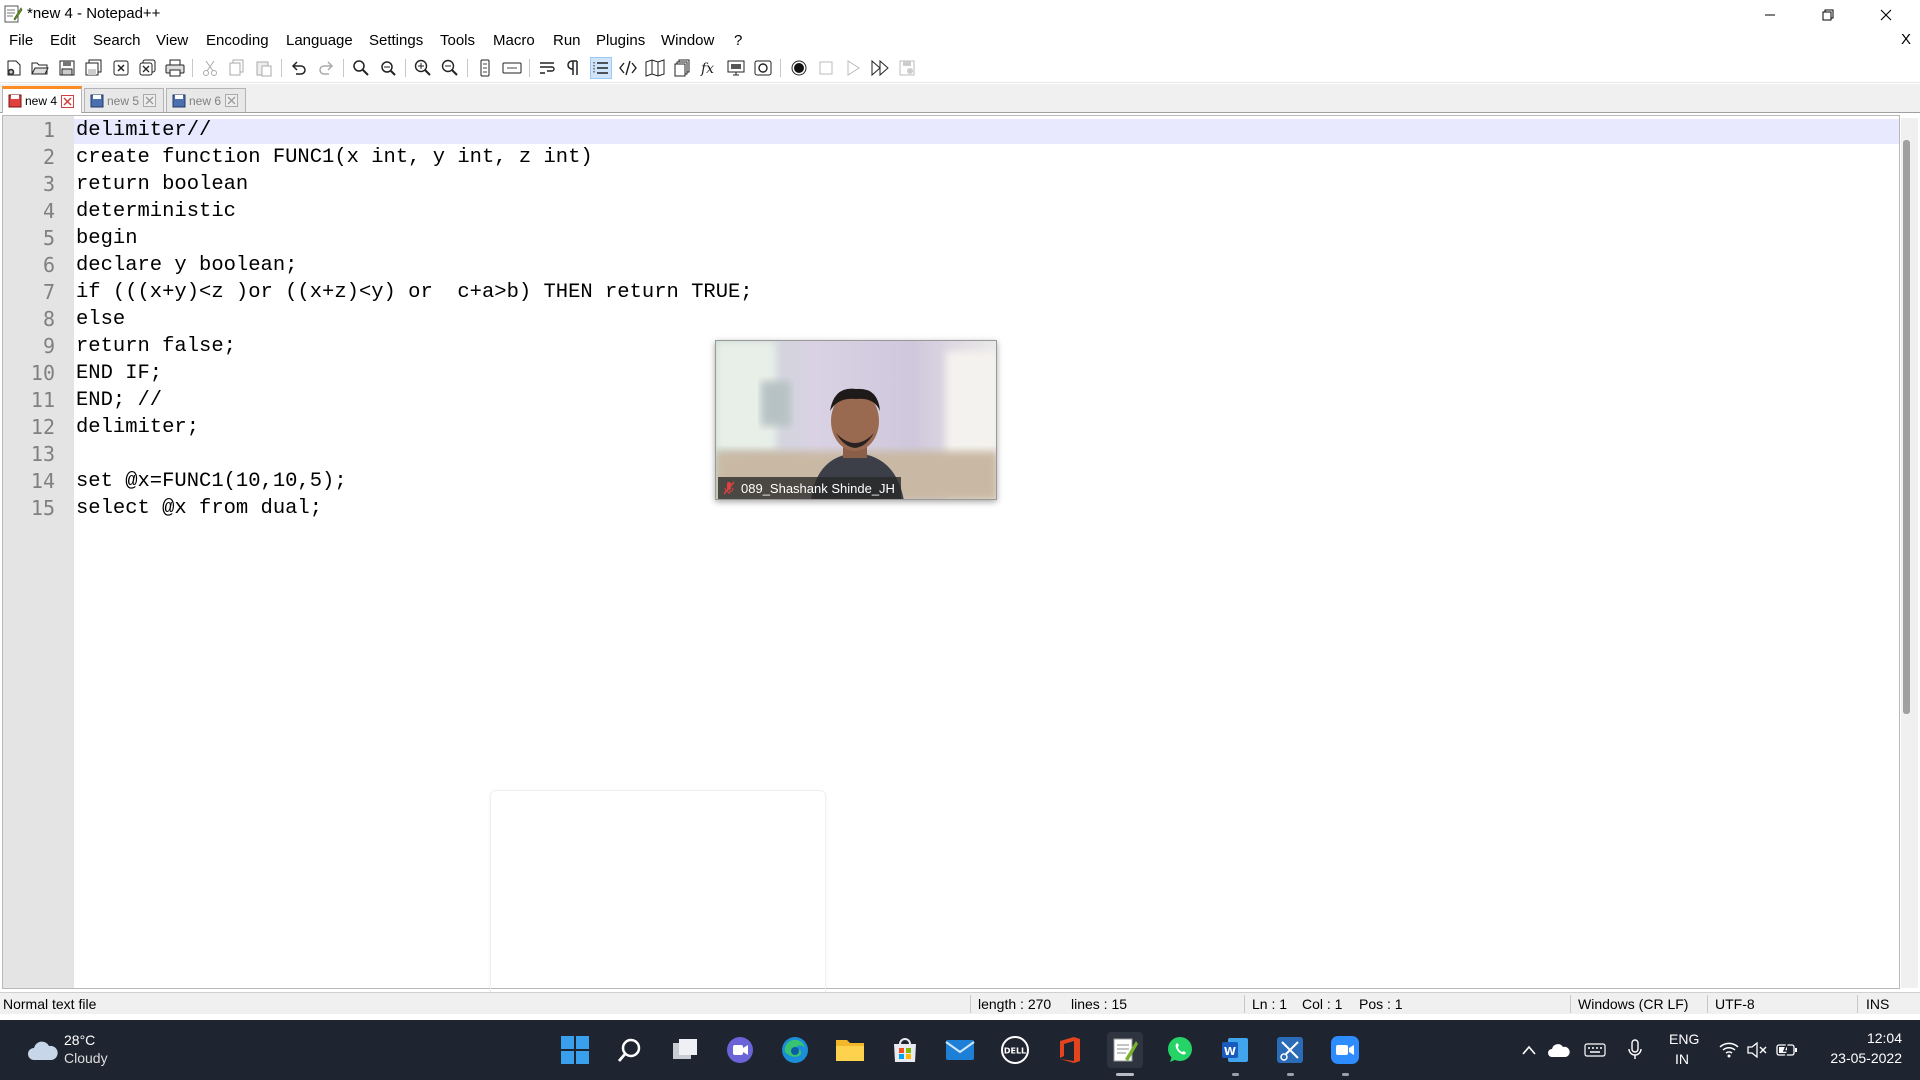 The height and width of the screenshot is (1080, 1920). Describe the element at coordinates (94, 1050) in the screenshot. I see `weather-widget: 28°C Cloudy` at that location.